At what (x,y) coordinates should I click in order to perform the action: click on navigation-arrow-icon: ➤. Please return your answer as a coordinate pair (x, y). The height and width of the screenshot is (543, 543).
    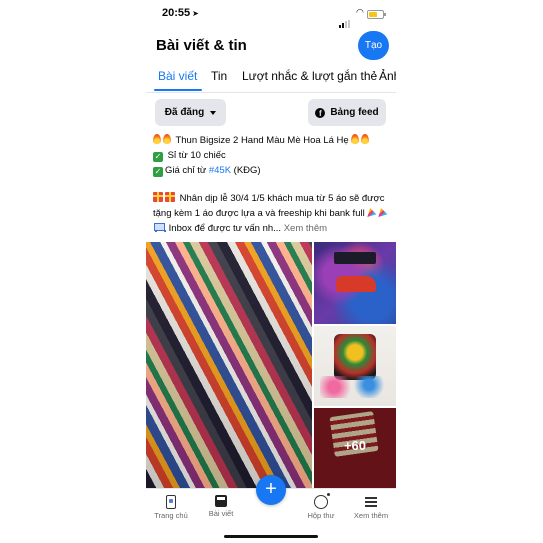
    Looking at the image, I should click on (195, 13).